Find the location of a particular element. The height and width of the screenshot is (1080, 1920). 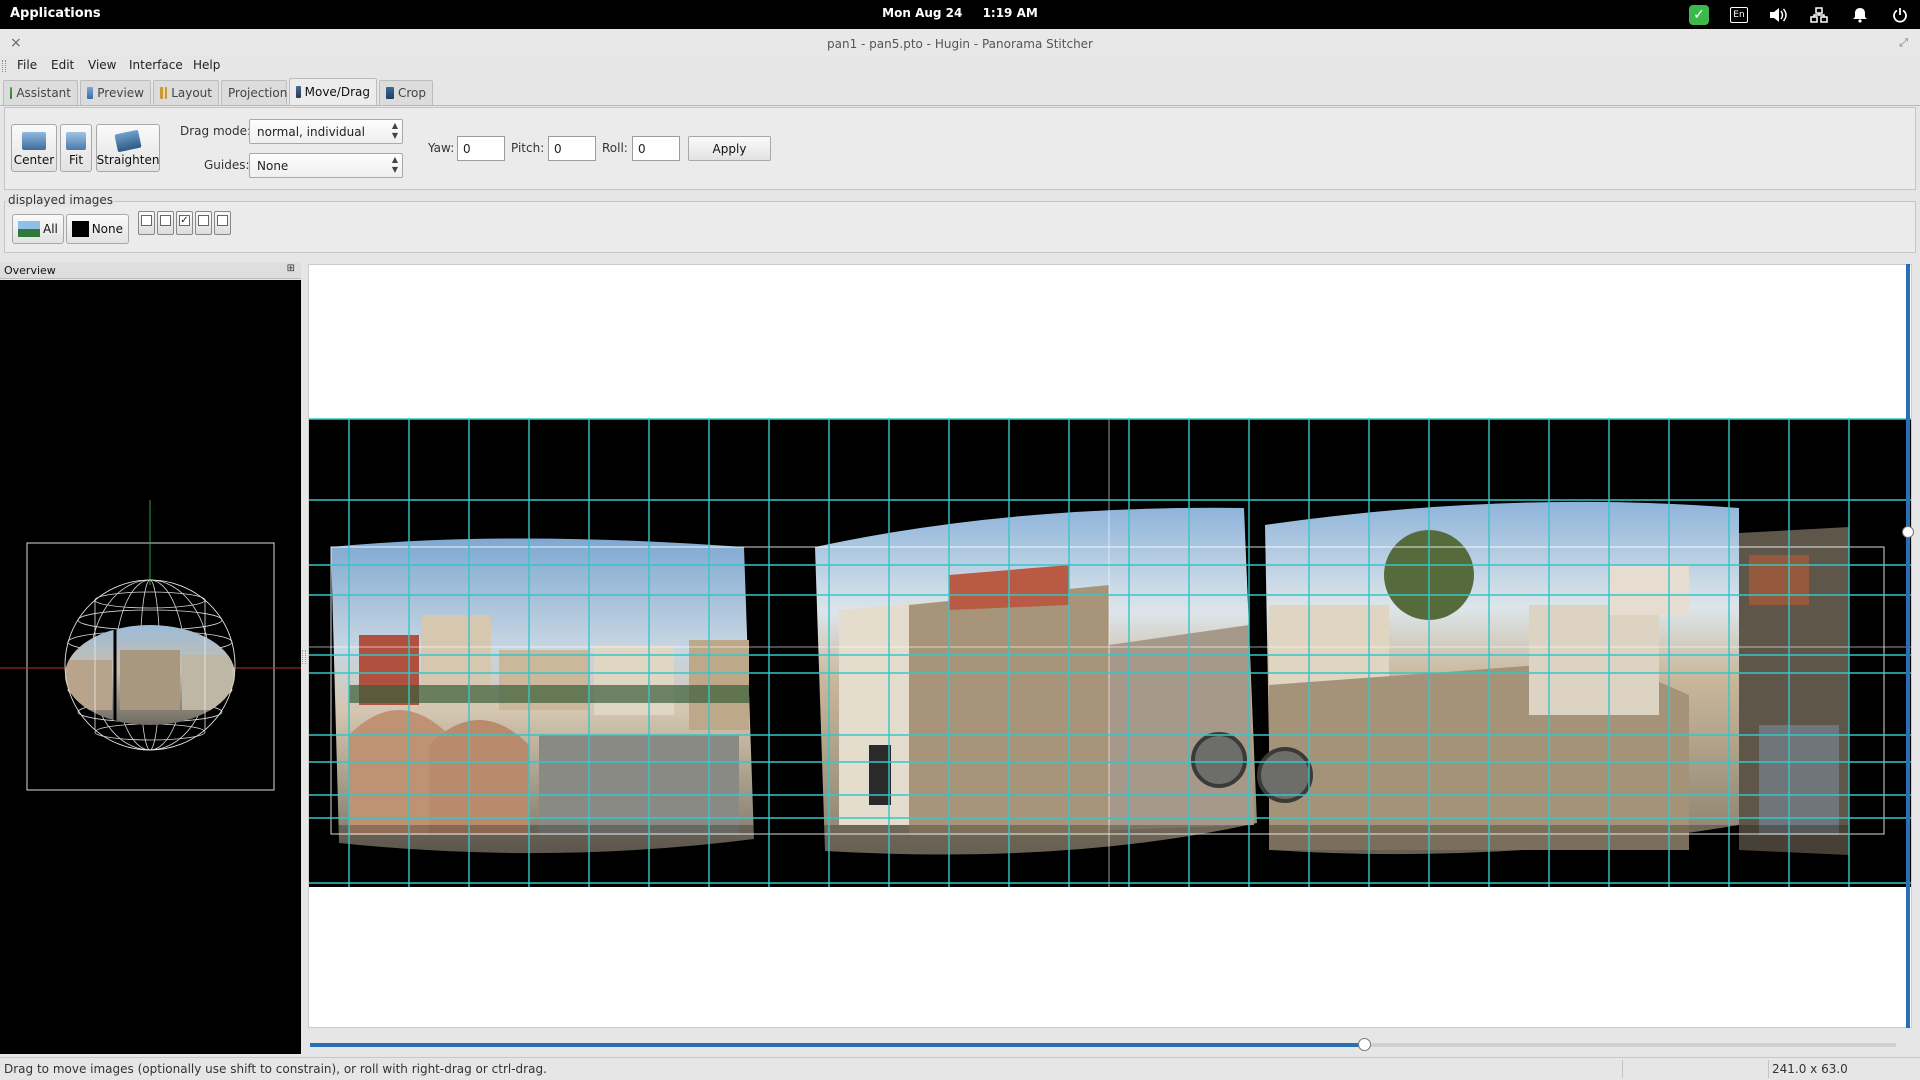

fit-button: Fit is located at coordinates (76, 148).